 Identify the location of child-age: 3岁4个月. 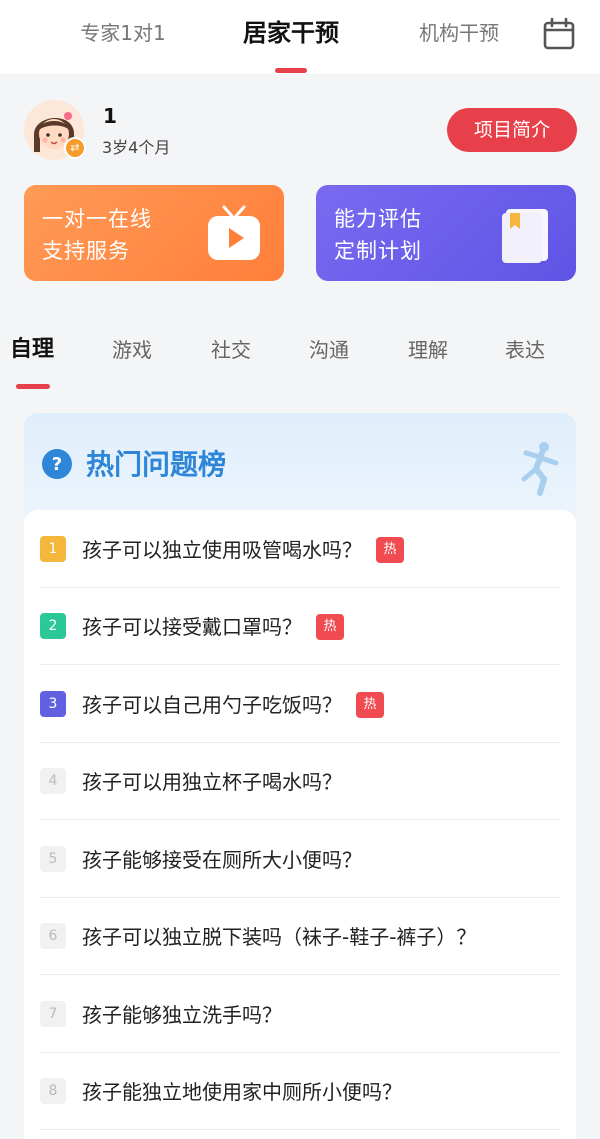
(136, 147).